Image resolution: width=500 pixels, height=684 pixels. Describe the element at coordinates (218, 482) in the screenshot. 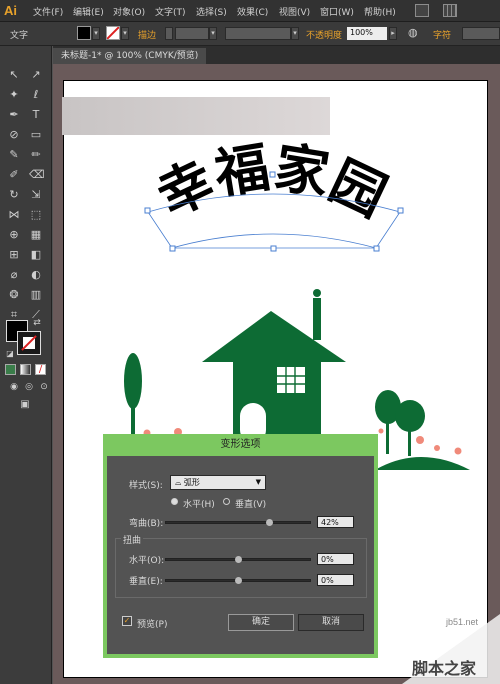

I see `style-select: ⌓ 弧形 ▼` at that location.